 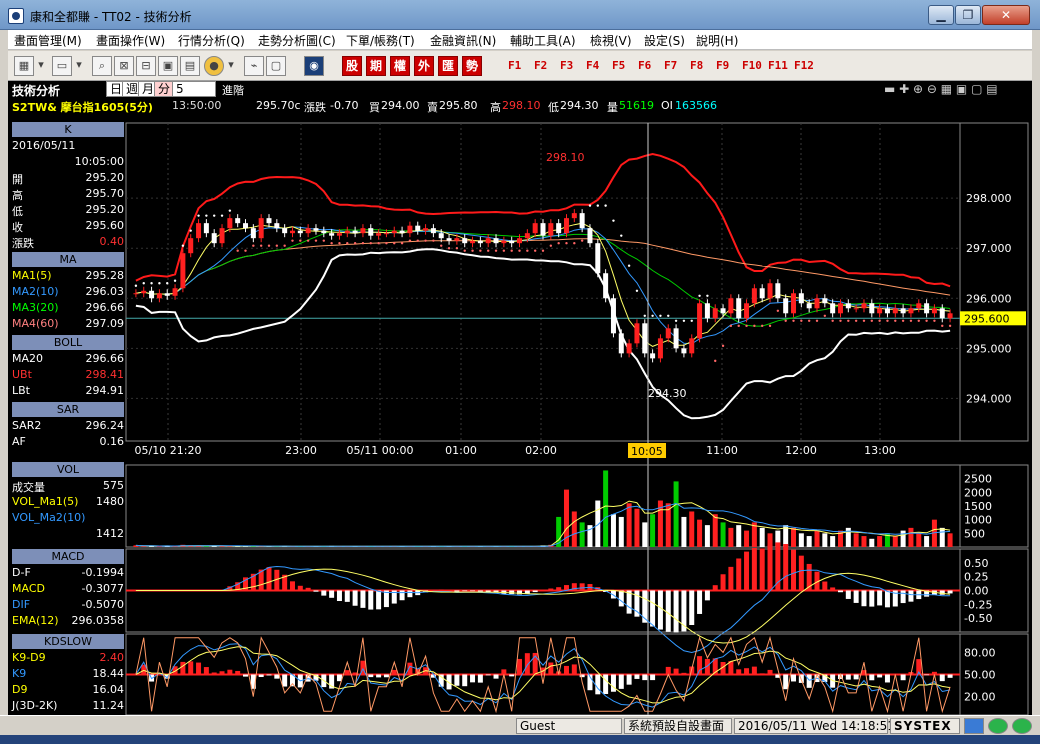 What do you see at coordinates (400, 66) in the screenshot?
I see `quick-button-2: 權` at bounding box center [400, 66].